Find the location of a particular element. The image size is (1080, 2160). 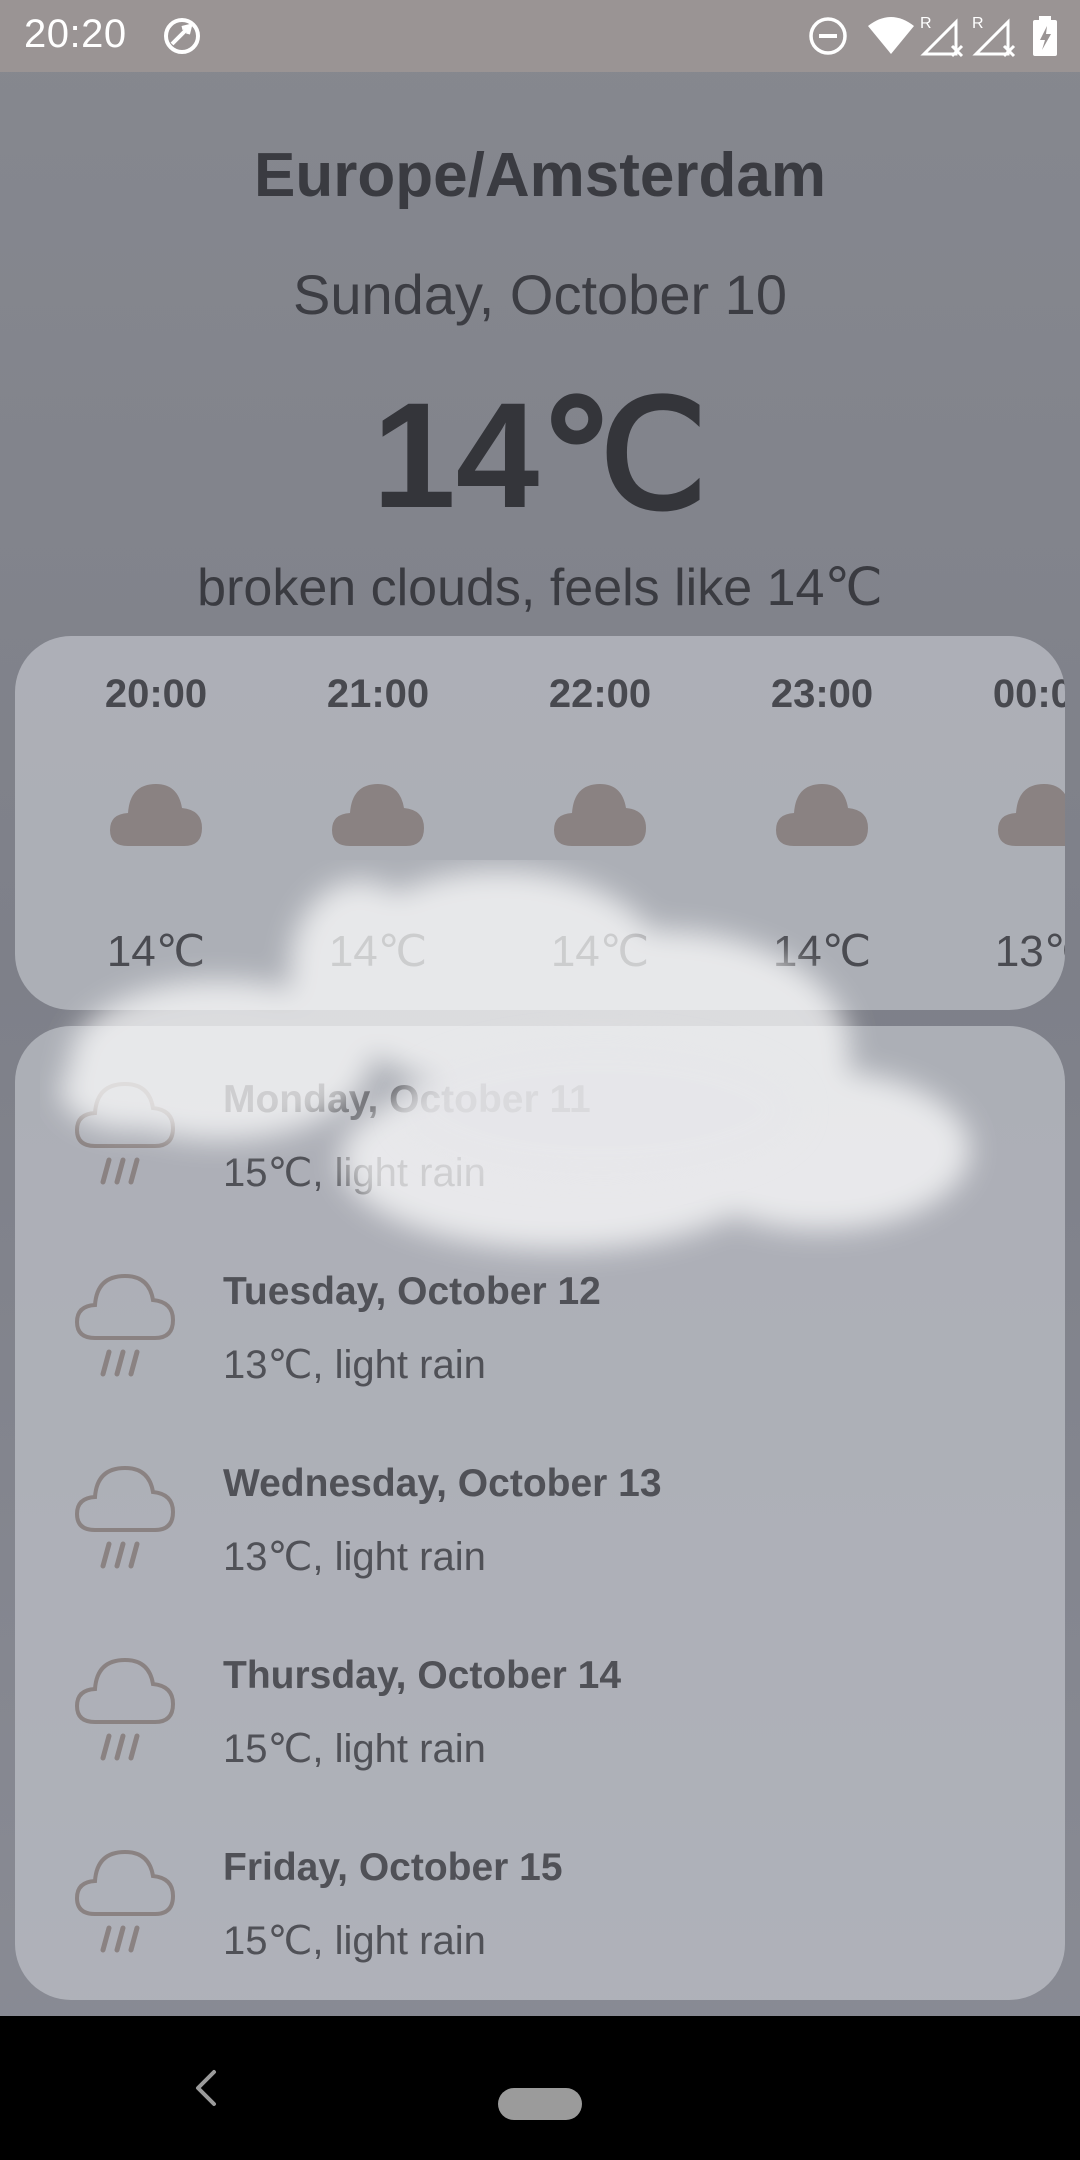

day-name: Thursday, October 14 is located at coordinates (422, 1675).